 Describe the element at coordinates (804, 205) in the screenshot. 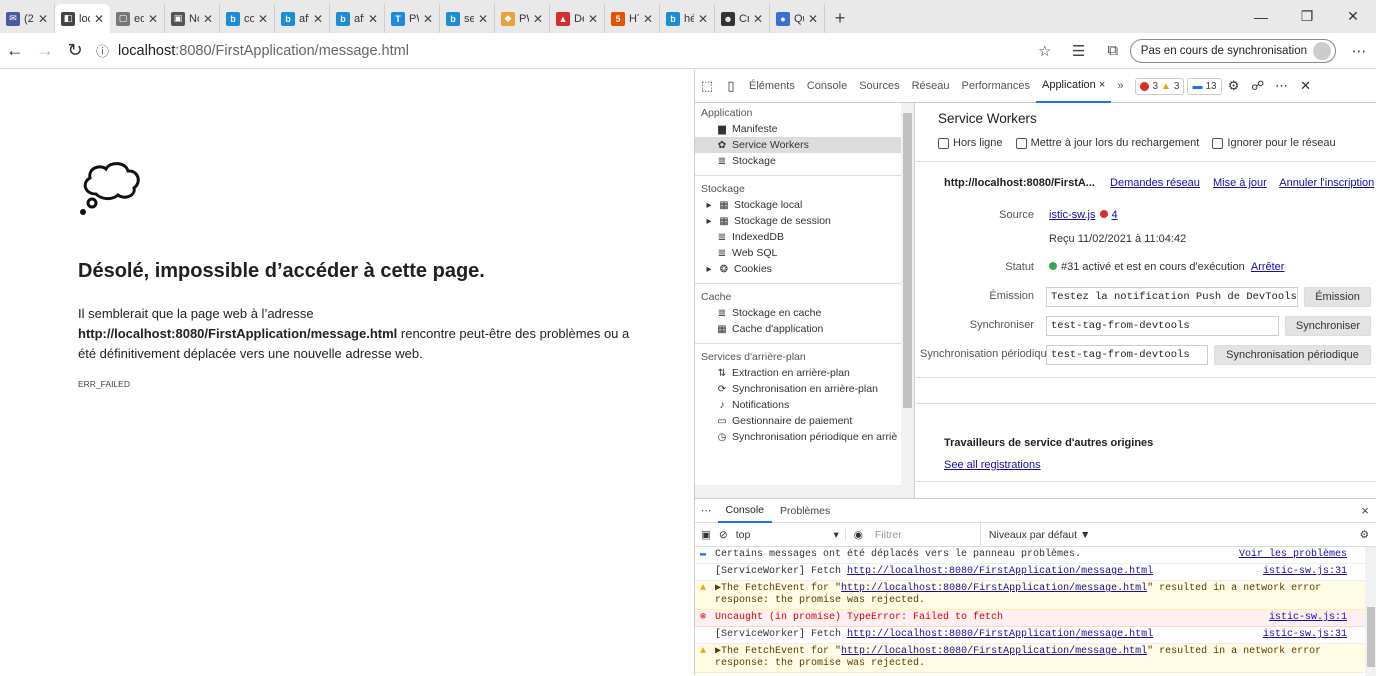

I see `sidebar-item-local-storage: ▸ ▦ Stockage local` at that location.